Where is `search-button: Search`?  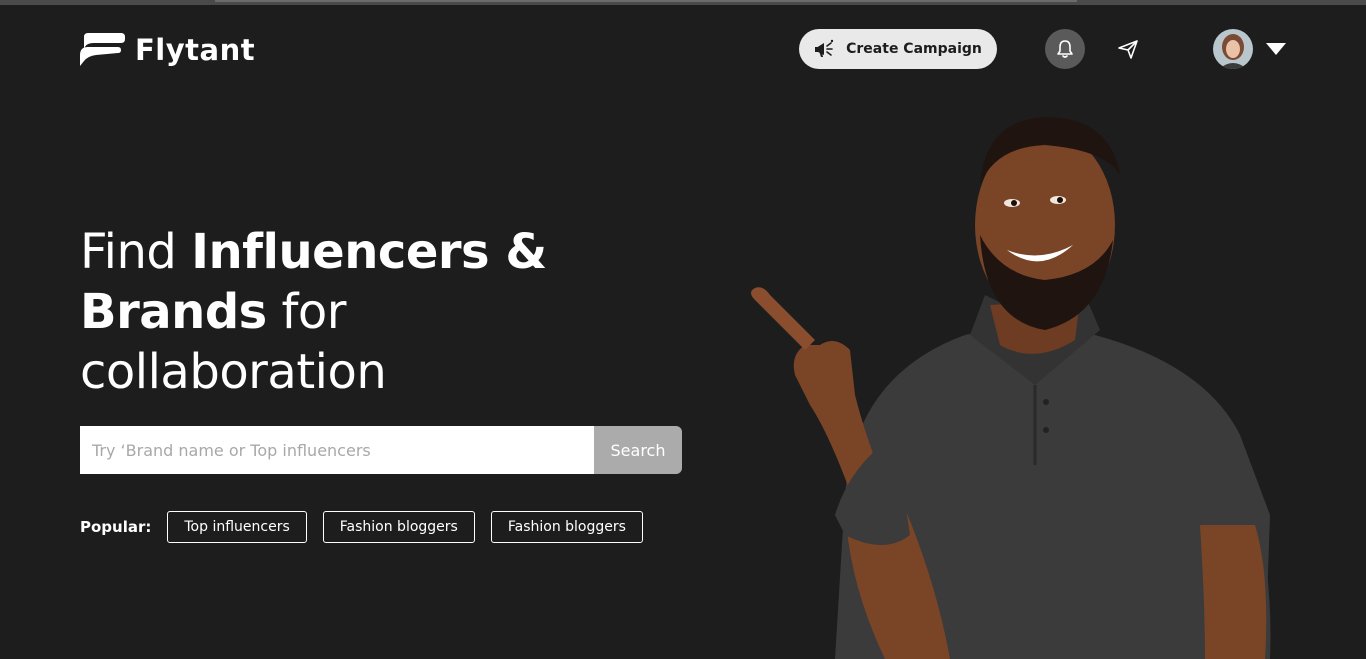
search-button: Search is located at coordinates (638, 450).